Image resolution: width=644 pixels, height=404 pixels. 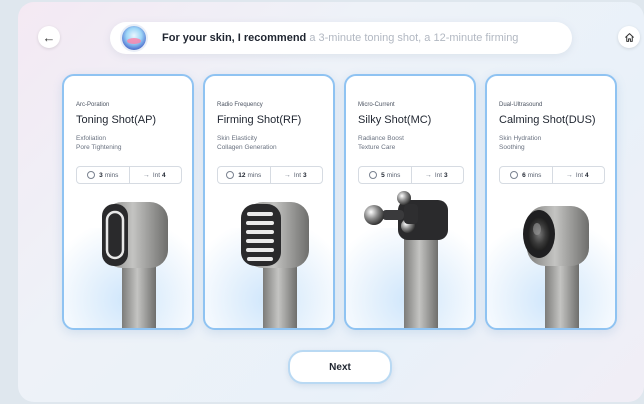 I want to click on recommendation-bold-text: For your skin, I recommend, so click(x=234, y=38).